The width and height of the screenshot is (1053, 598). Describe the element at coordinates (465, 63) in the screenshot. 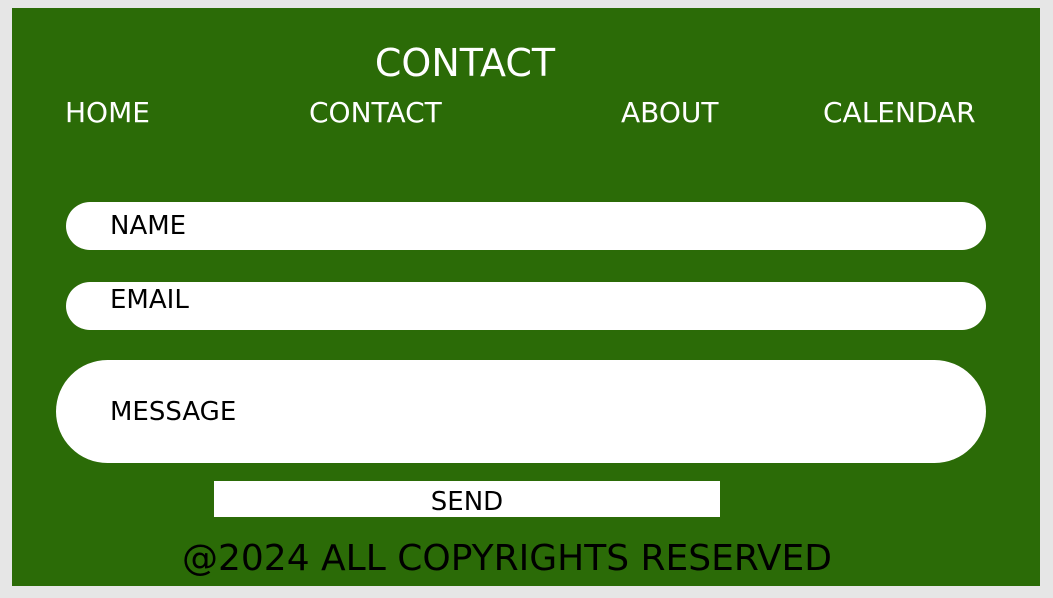

I see `page-title: CONTACT` at that location.